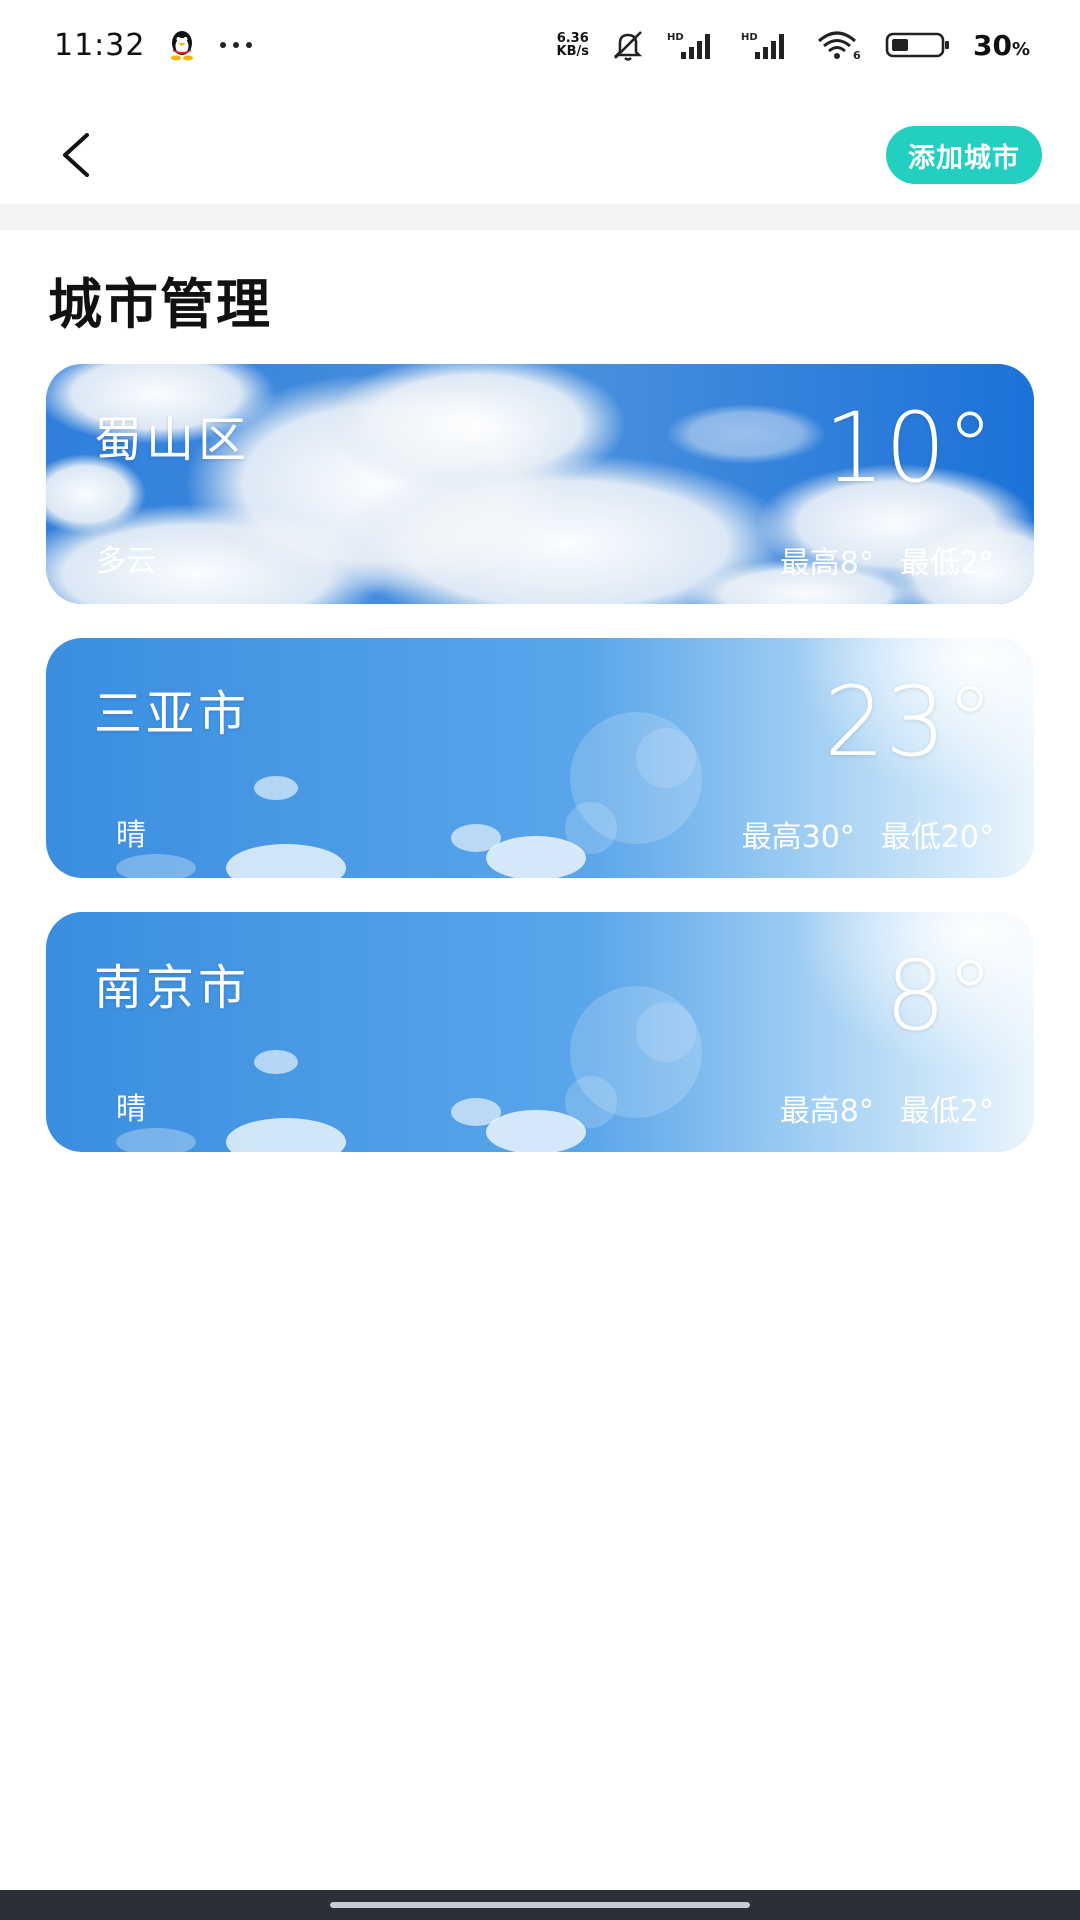 The width and height of the screenshot is (1080, 1920). I want to click on hd-label-1: HD, so click(675, 37).